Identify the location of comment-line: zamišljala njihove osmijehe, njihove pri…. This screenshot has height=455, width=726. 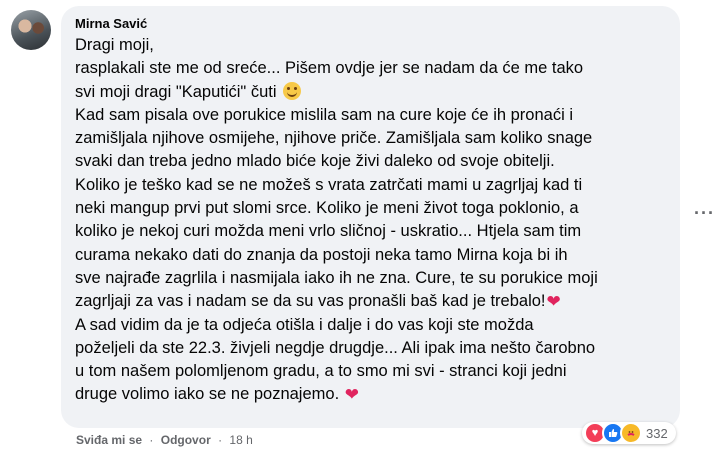
(334, 138).